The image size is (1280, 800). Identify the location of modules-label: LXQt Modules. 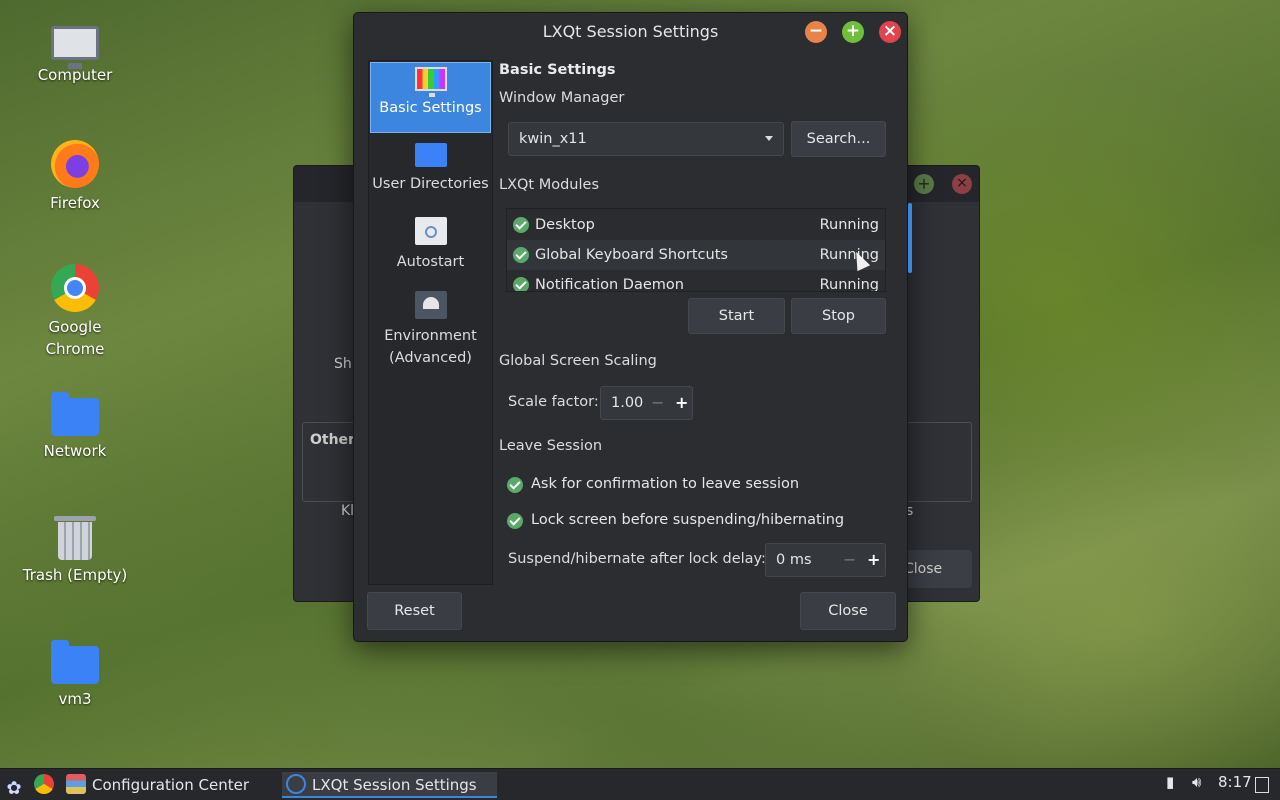
(549, 185).